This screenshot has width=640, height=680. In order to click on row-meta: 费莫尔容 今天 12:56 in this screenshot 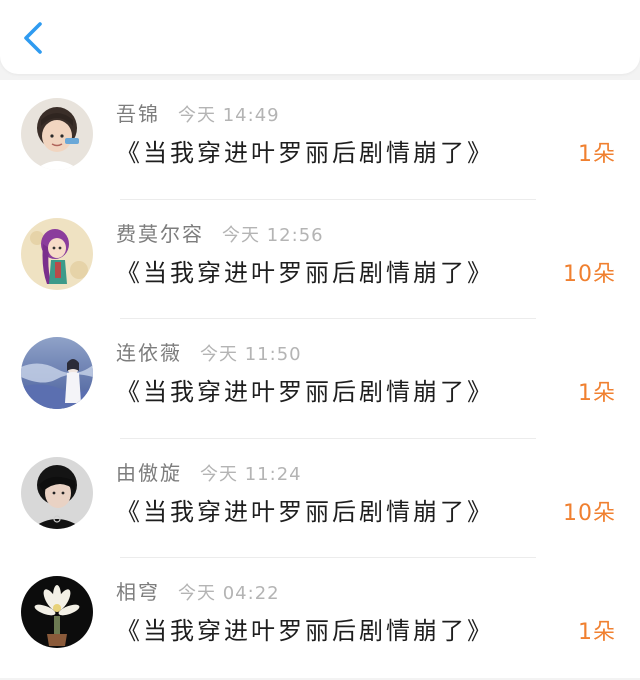, I will do `click(220, 234)`.